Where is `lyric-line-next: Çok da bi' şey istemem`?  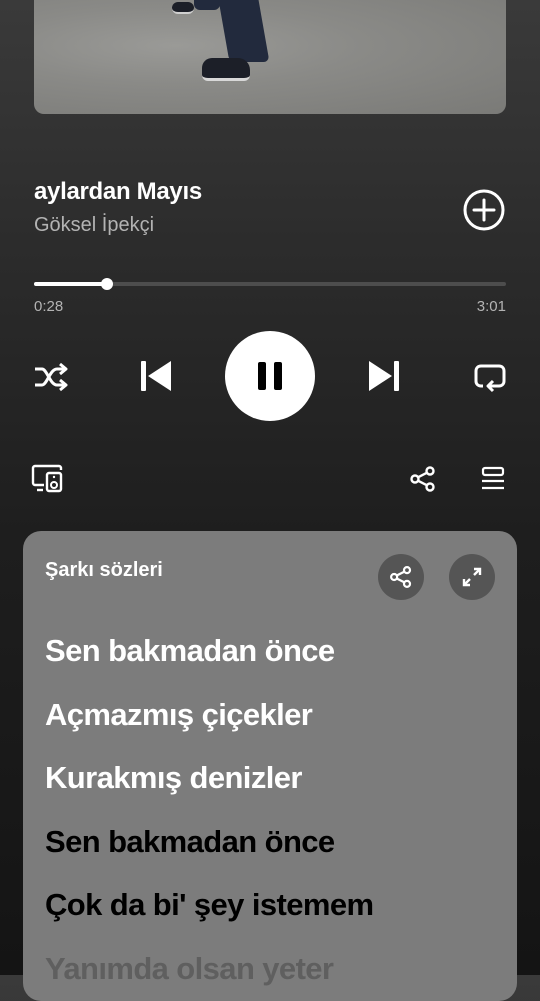
lyric-line-next: Çok da bi' şey istemem is located at coordinates (276, 905).